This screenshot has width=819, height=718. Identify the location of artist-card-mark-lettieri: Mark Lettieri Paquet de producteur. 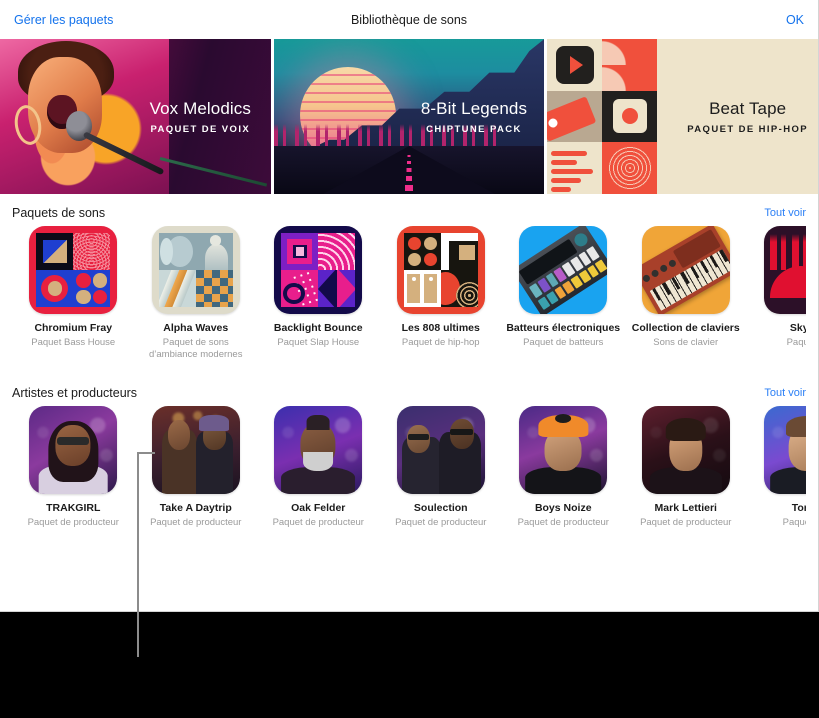
(686, 467).